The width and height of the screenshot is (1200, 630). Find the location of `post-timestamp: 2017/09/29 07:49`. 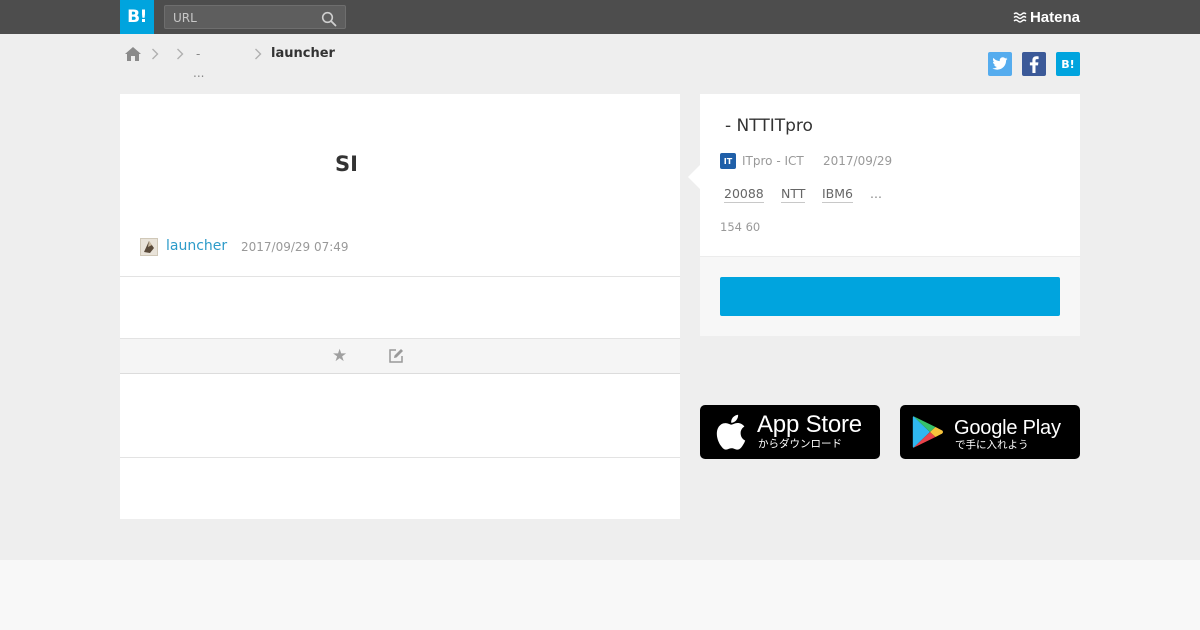

post-timestamp: 2017/09/29 07:49 is located at coordinates (295, 247).